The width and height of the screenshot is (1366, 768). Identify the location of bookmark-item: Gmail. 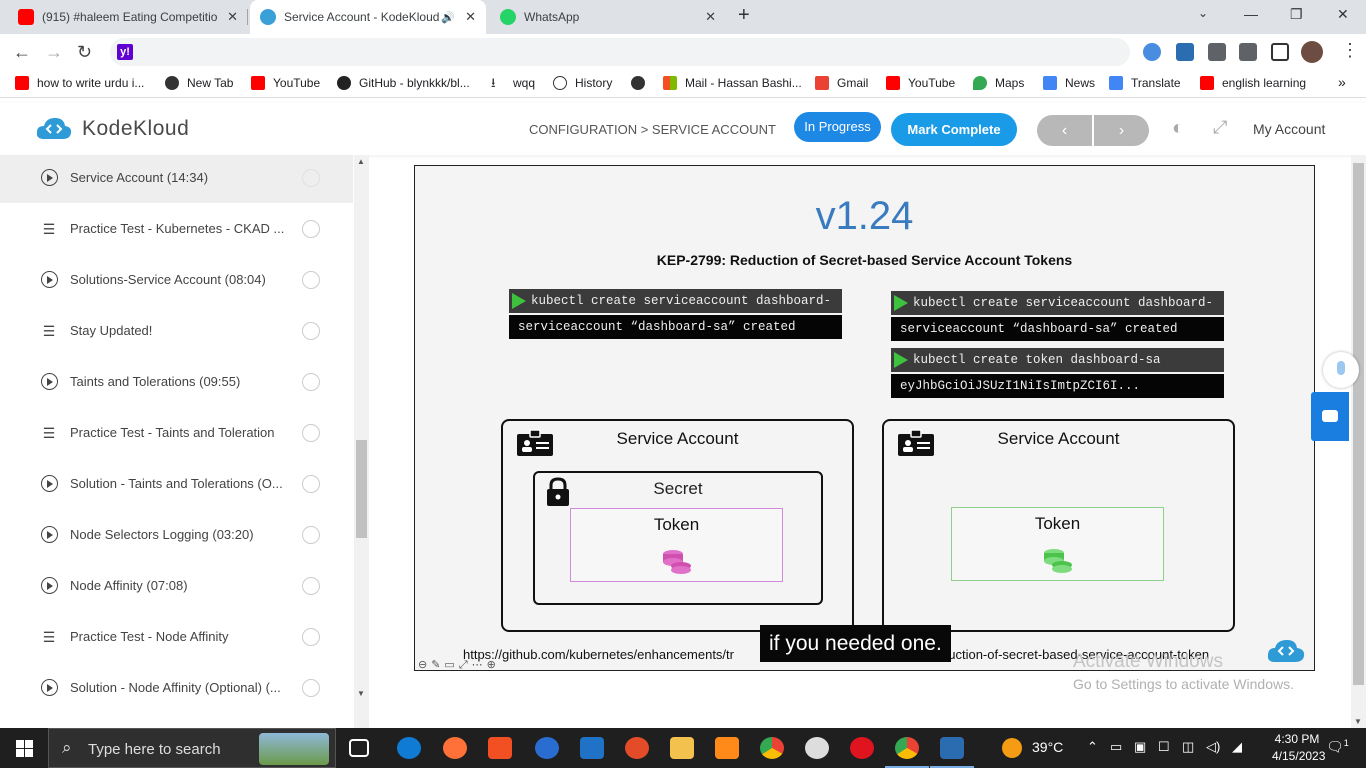
(841, 83).